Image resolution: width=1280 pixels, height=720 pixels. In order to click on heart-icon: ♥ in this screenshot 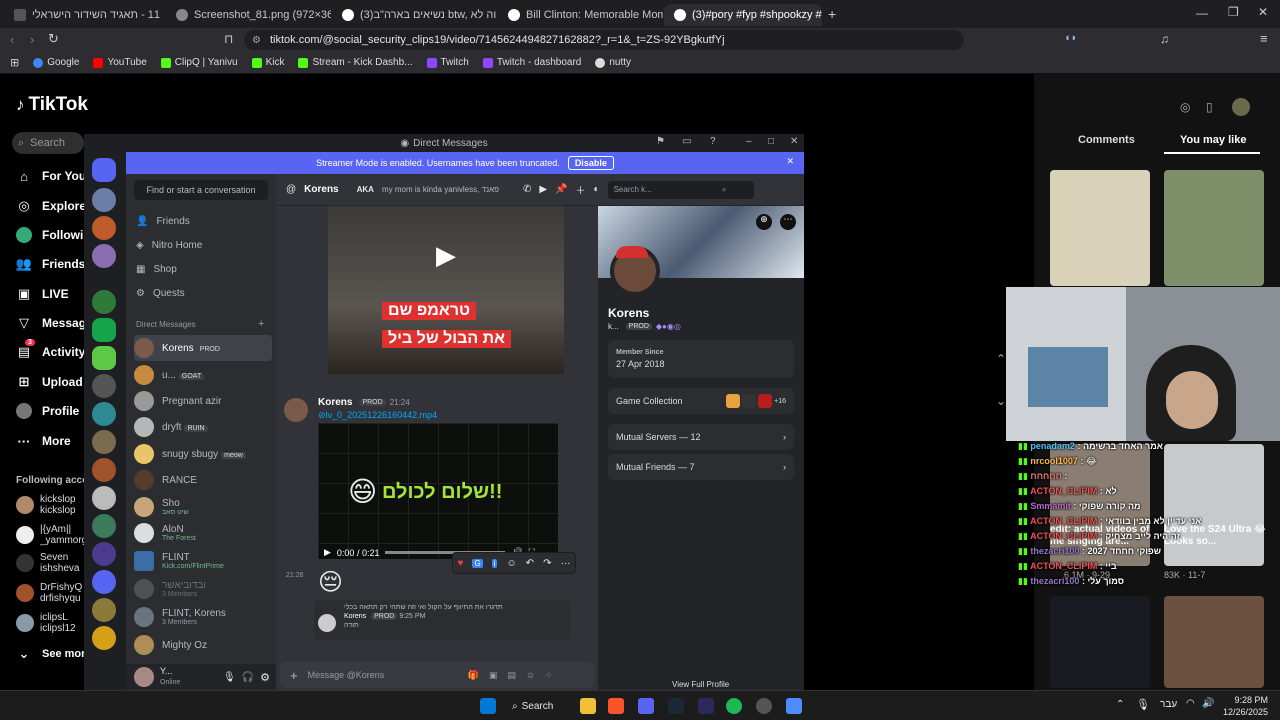, I will do `click(461, 563)`.